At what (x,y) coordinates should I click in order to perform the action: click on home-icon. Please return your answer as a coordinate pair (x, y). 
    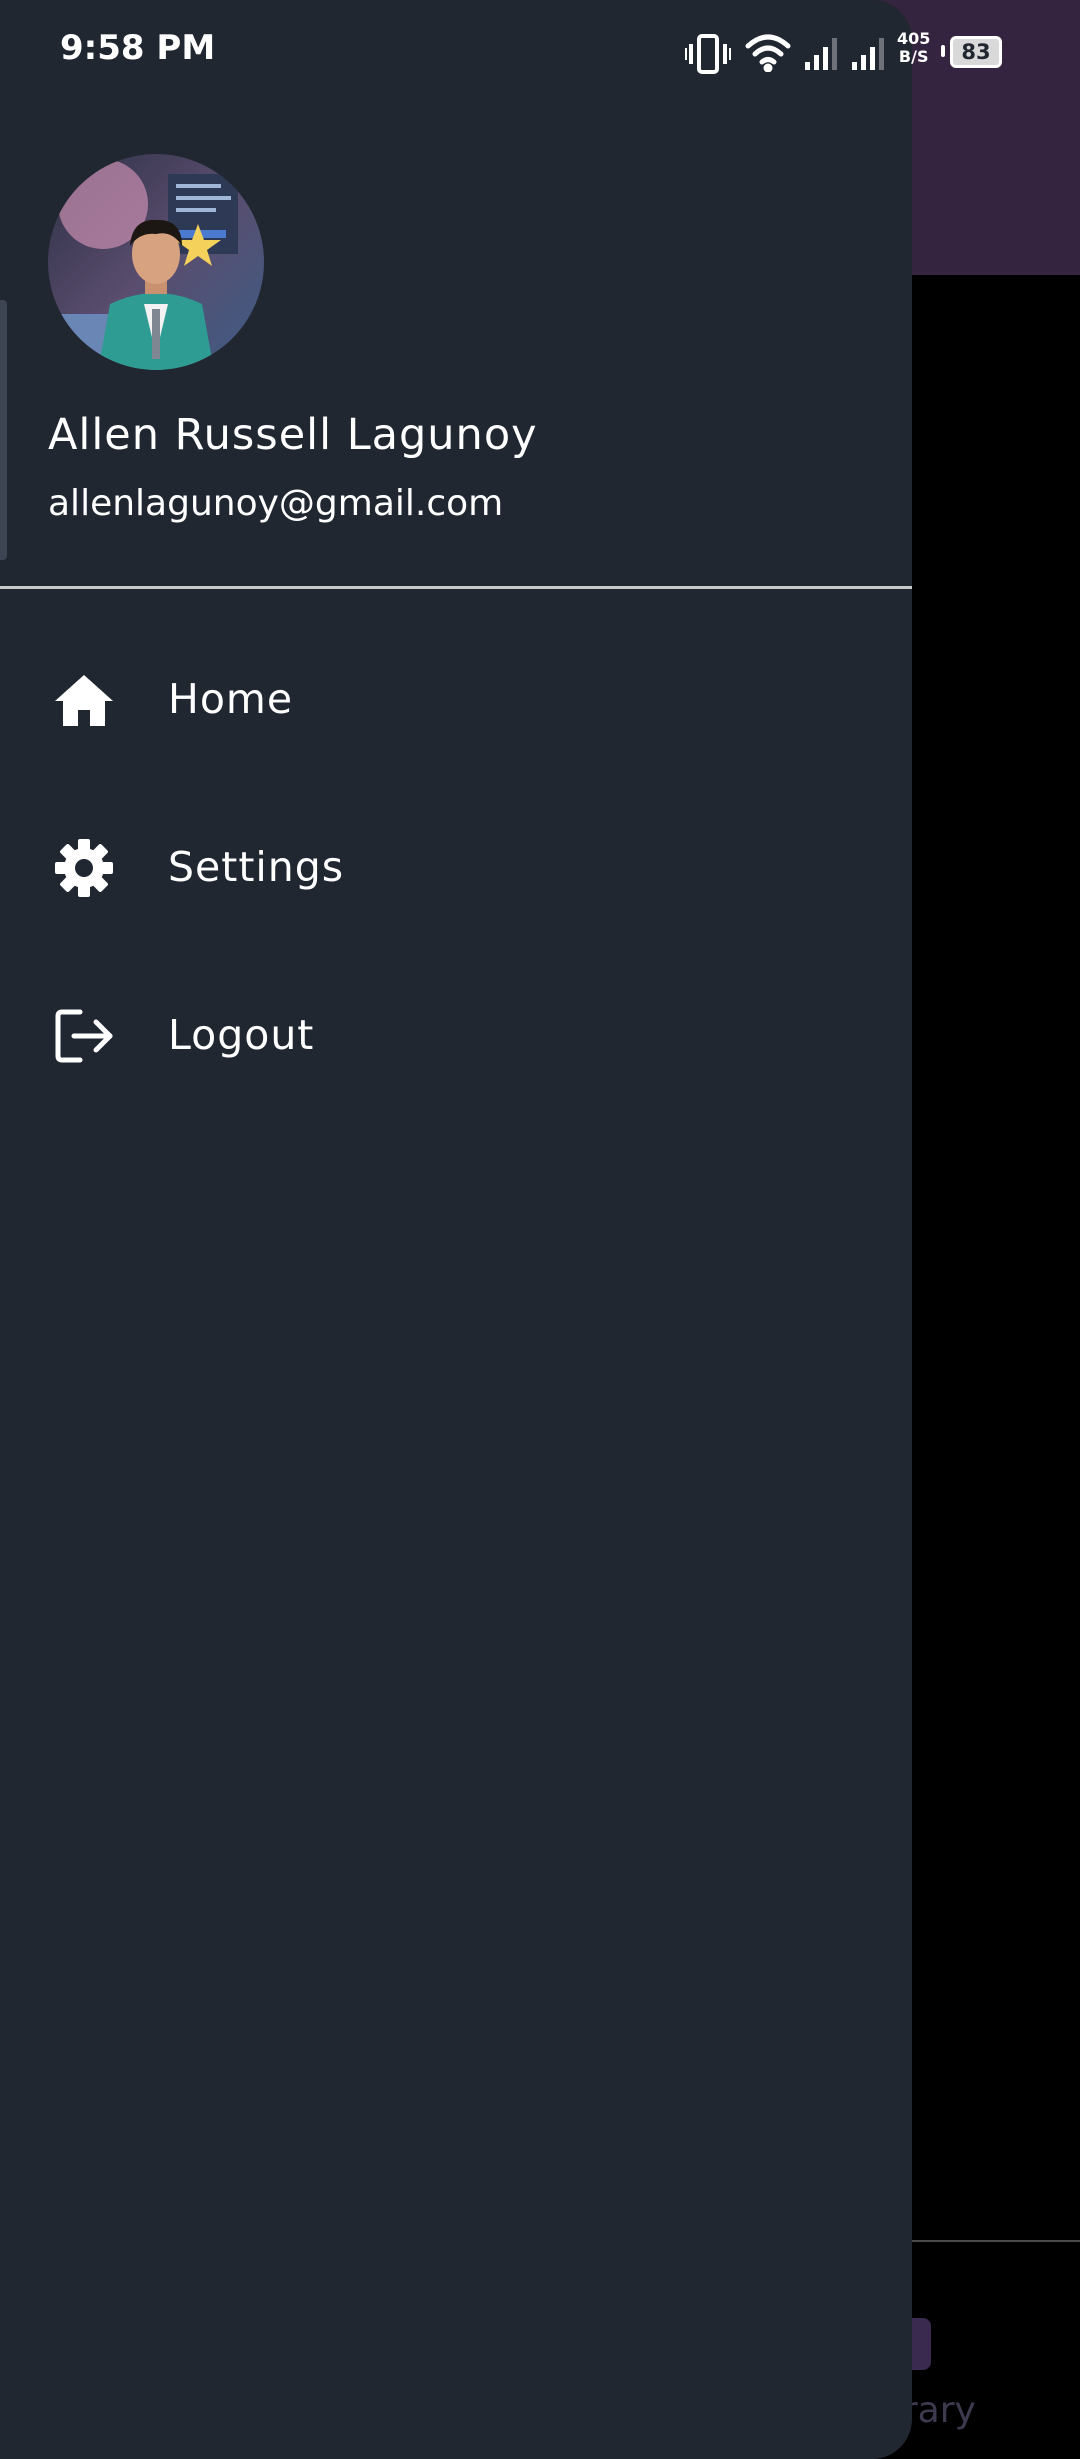
    Looking at the image, I should click on (84, 700).